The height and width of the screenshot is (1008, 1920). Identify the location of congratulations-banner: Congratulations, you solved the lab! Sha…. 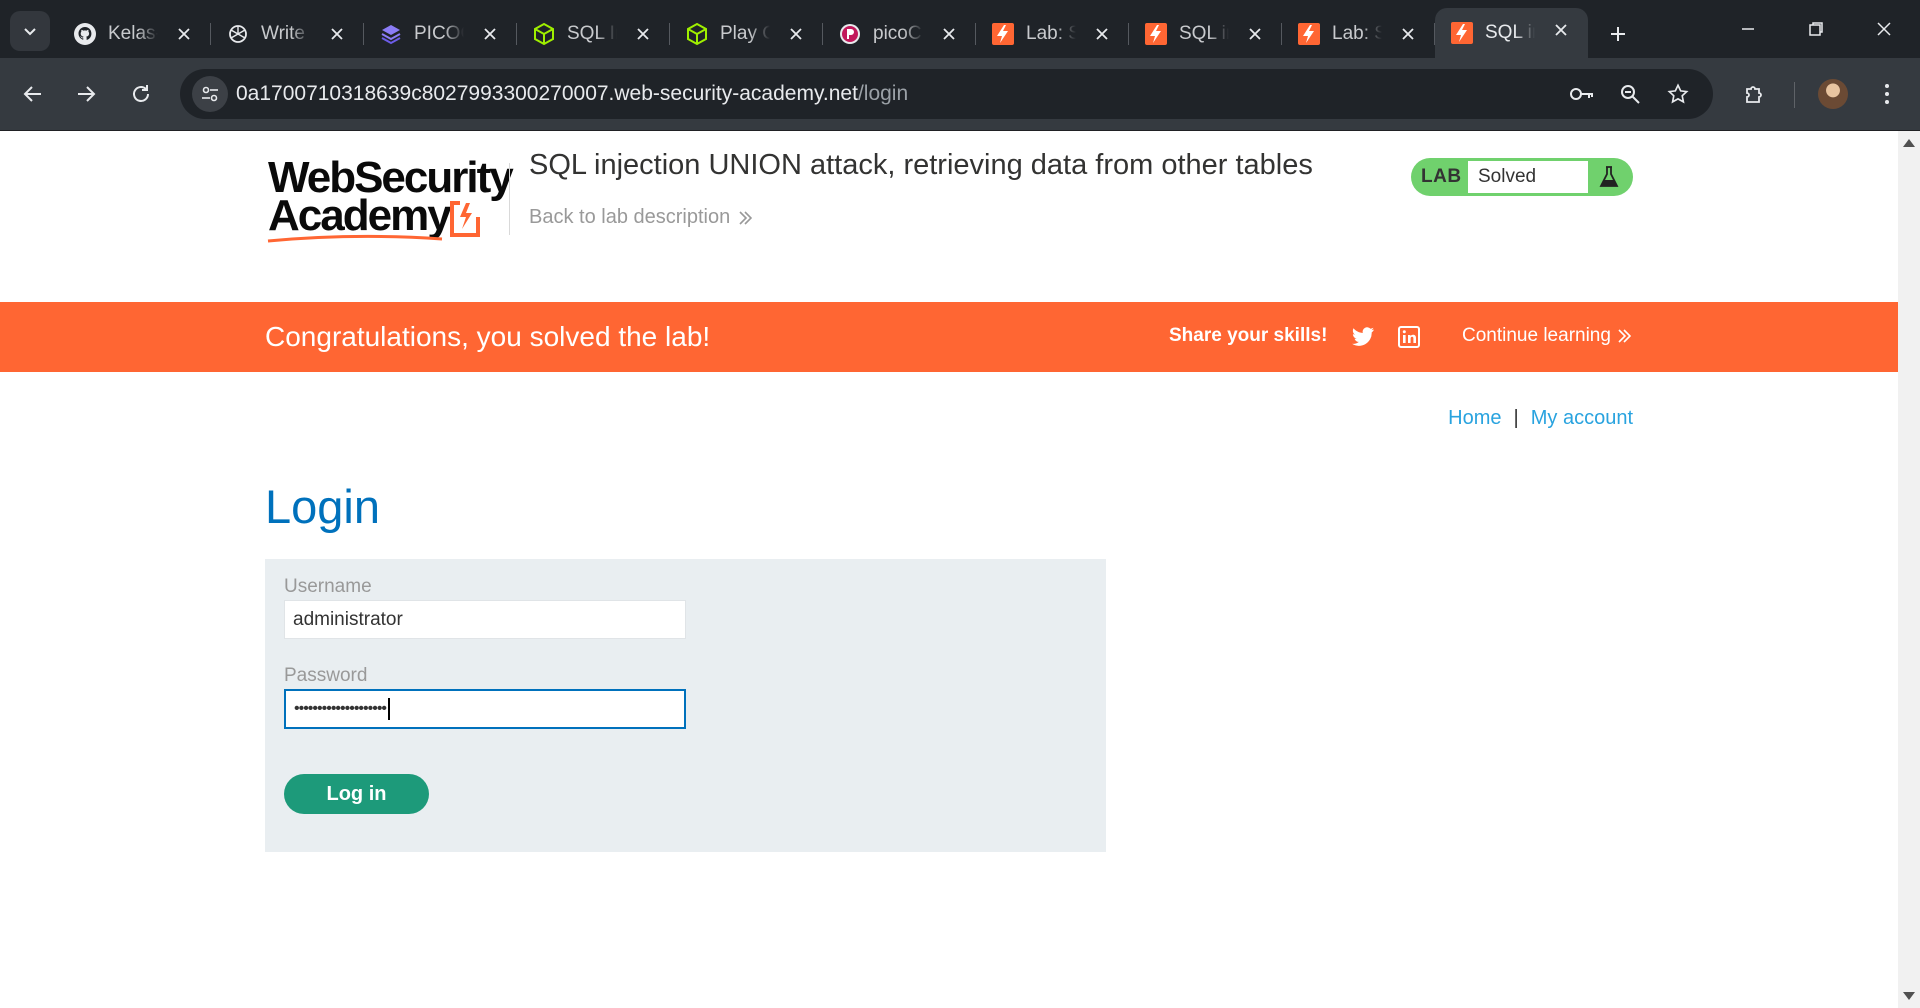
(949, 337).